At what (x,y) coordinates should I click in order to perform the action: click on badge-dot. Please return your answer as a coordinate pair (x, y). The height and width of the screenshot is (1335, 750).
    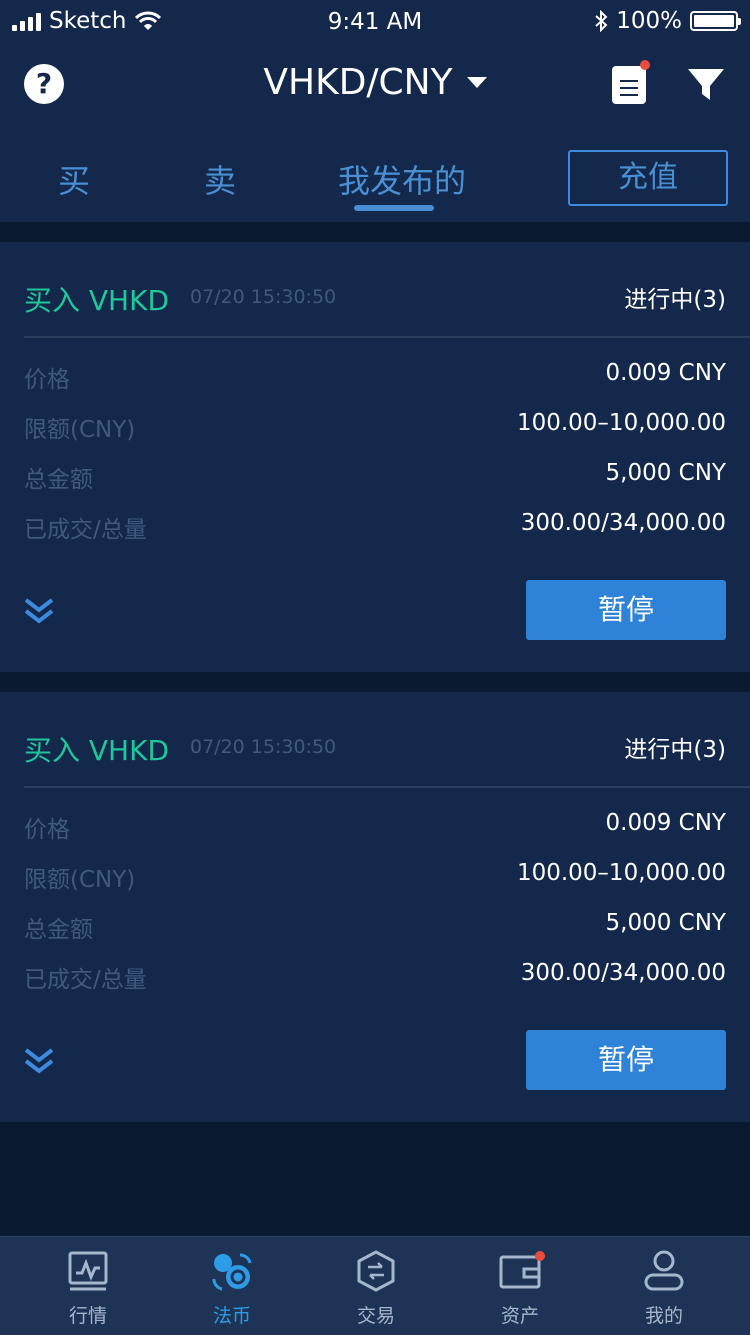
    Looking at the image, I should click on (540, 1256).